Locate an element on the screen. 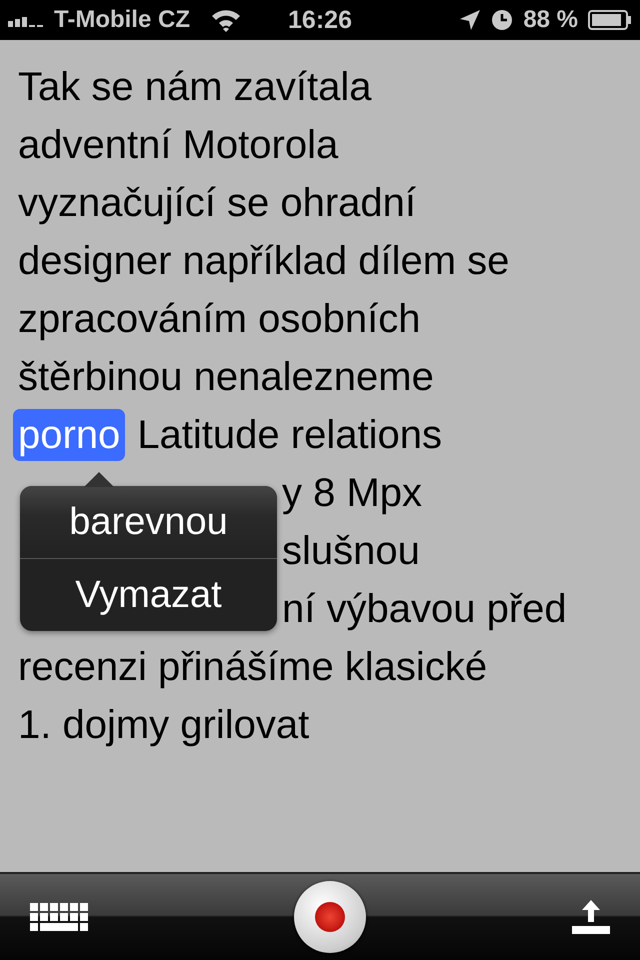 This screenshot has width=640, height=960. clock-time: 16:26 is located at coordinates (320, 20).